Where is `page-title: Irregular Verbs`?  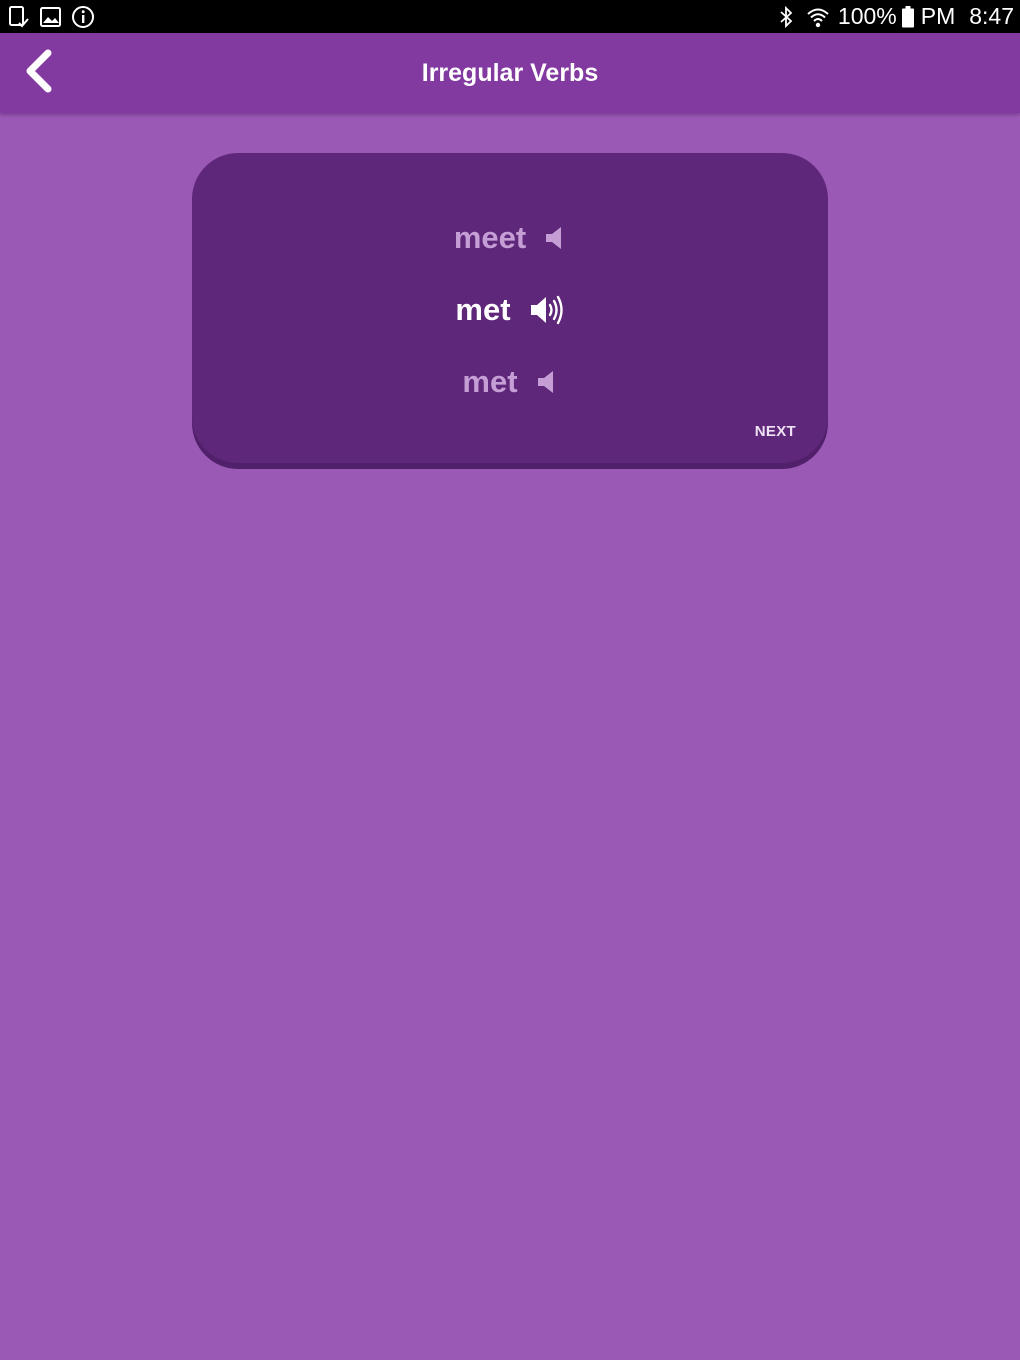
page-title: Irregular Verbs is located at coordinates (510, 73).